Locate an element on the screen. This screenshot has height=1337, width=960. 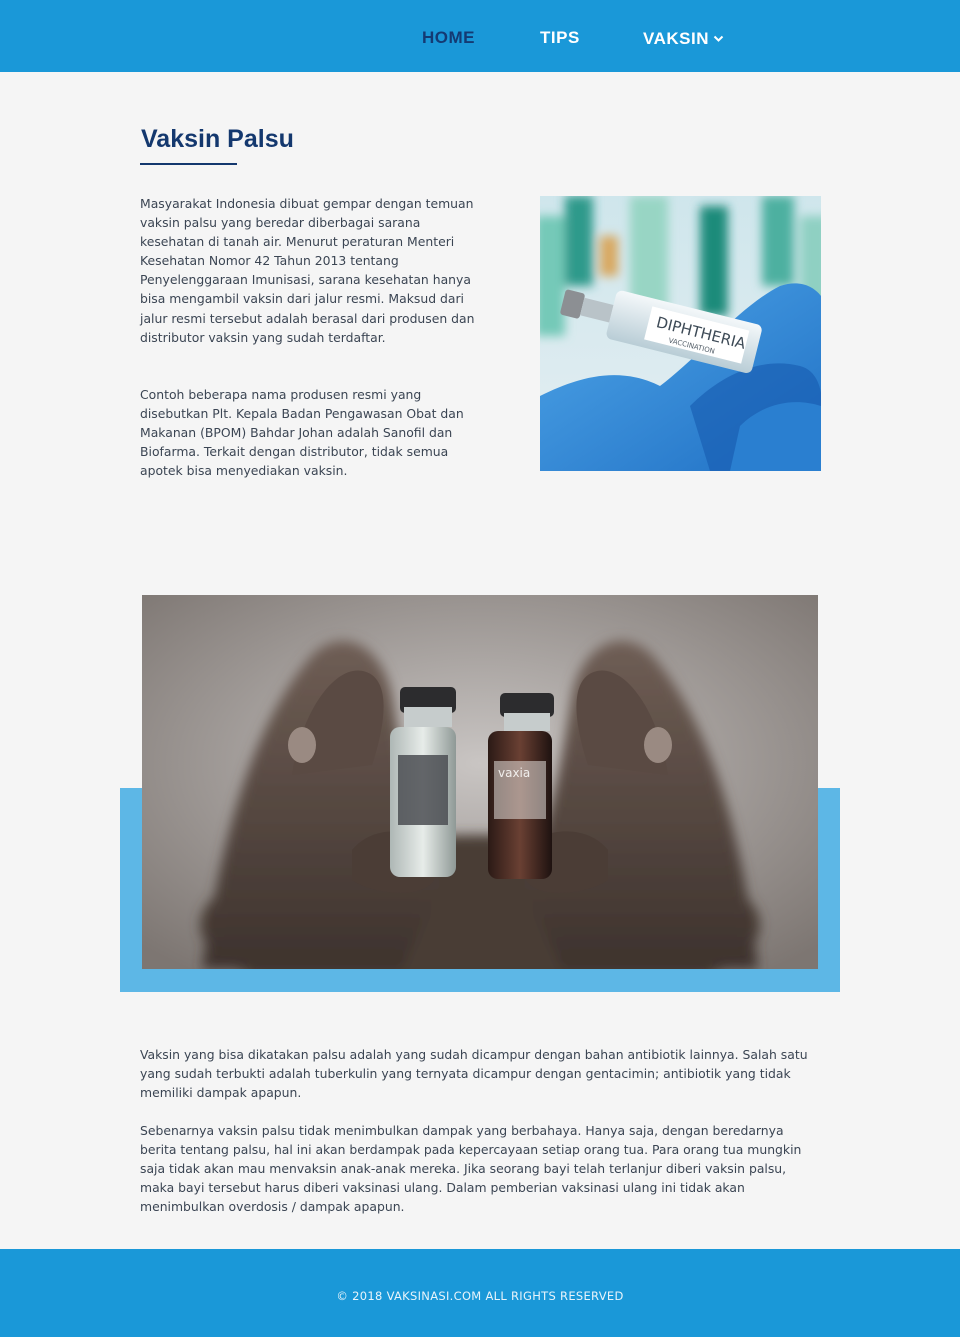
diphtheria-vaccine-photo: DIPHTHERIA VACCINATION is located at coordinates (680, 333).